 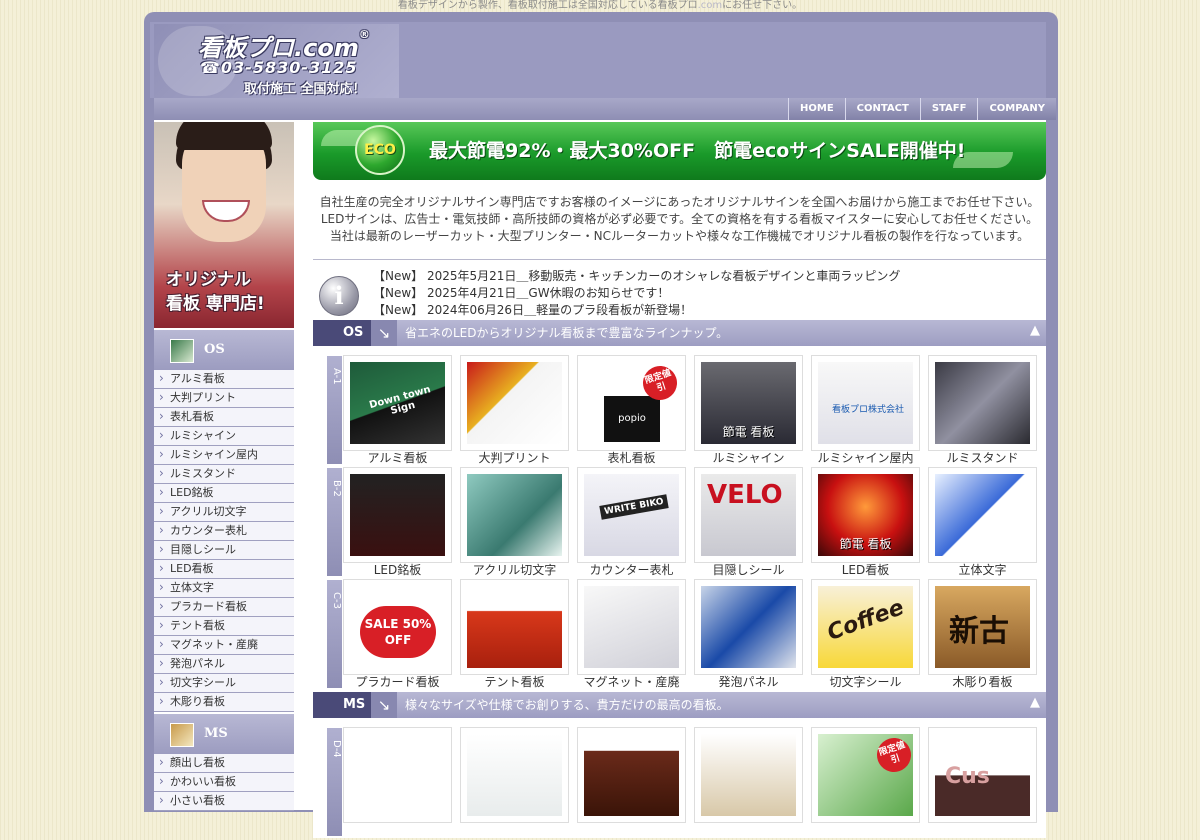 I want to click on product-label: アルミ看板, so click(x=397, y=458).